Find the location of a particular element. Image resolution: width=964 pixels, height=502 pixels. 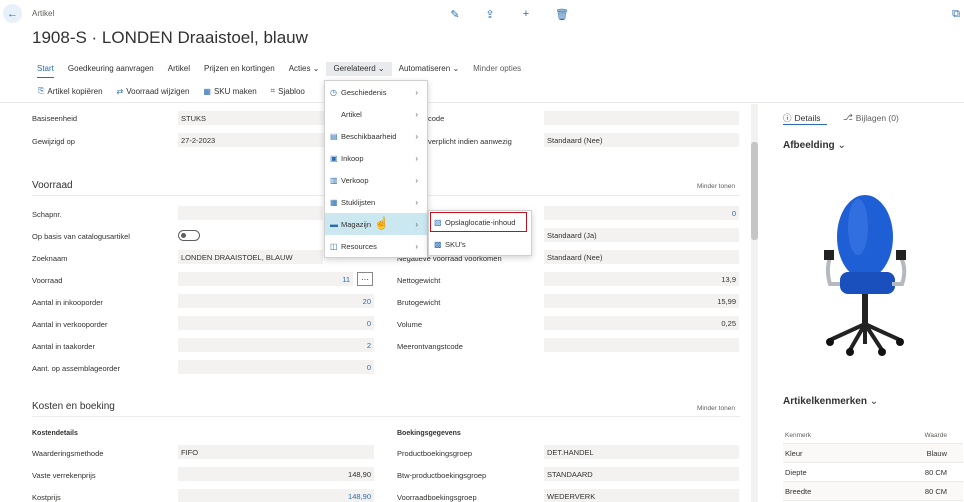

vat-prod-posting-field: STANDAARD is located at coordinates (641, 474).